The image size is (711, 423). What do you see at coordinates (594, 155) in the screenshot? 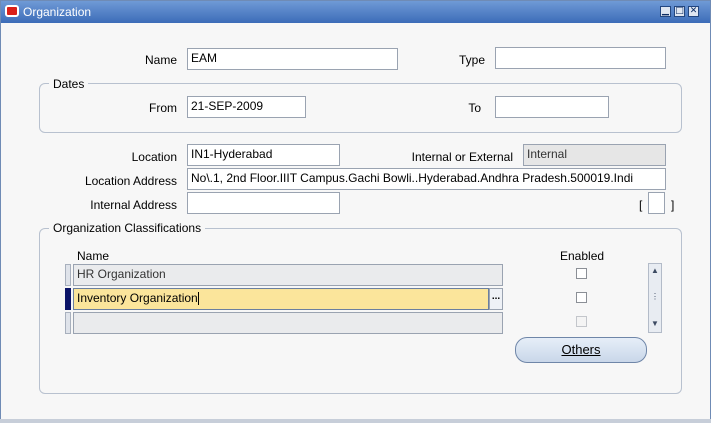
I see `internal-external-field: Internal` at bounding box center [594, 155].